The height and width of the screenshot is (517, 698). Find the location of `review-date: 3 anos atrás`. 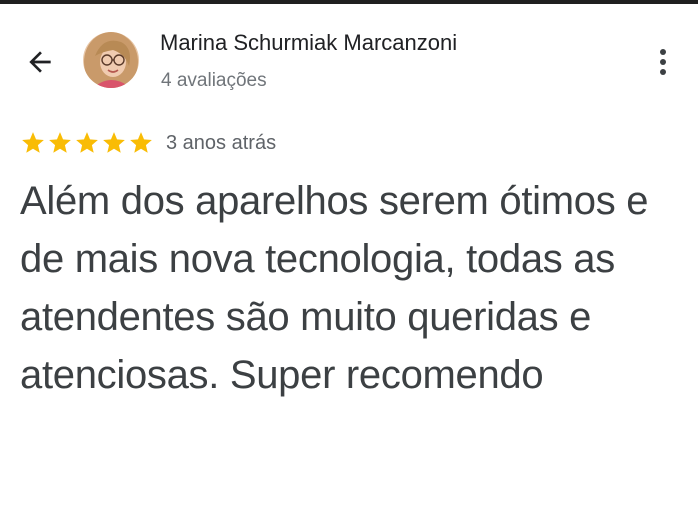

review-date: 3 anos atrás is located at coordinates (221, 142).